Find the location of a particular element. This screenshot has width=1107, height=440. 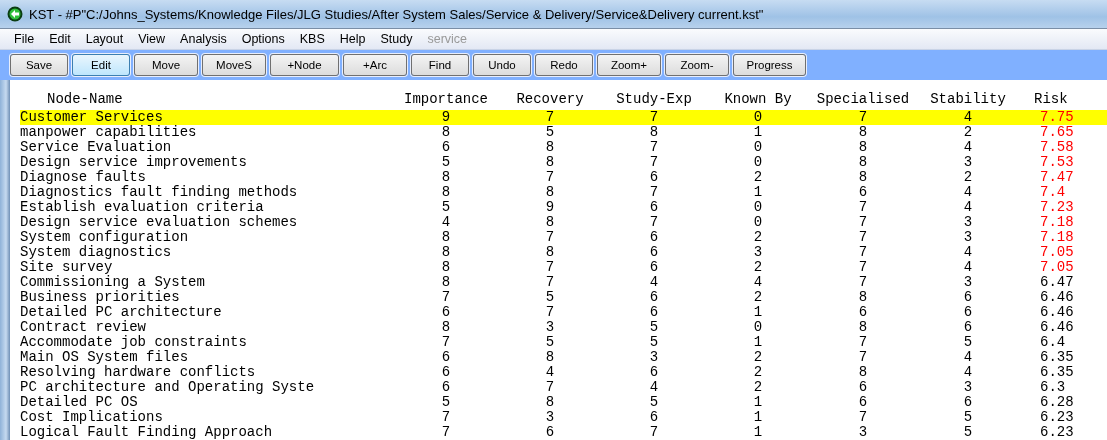

toolbar-button: Redo is located at coordinates (564, 65).